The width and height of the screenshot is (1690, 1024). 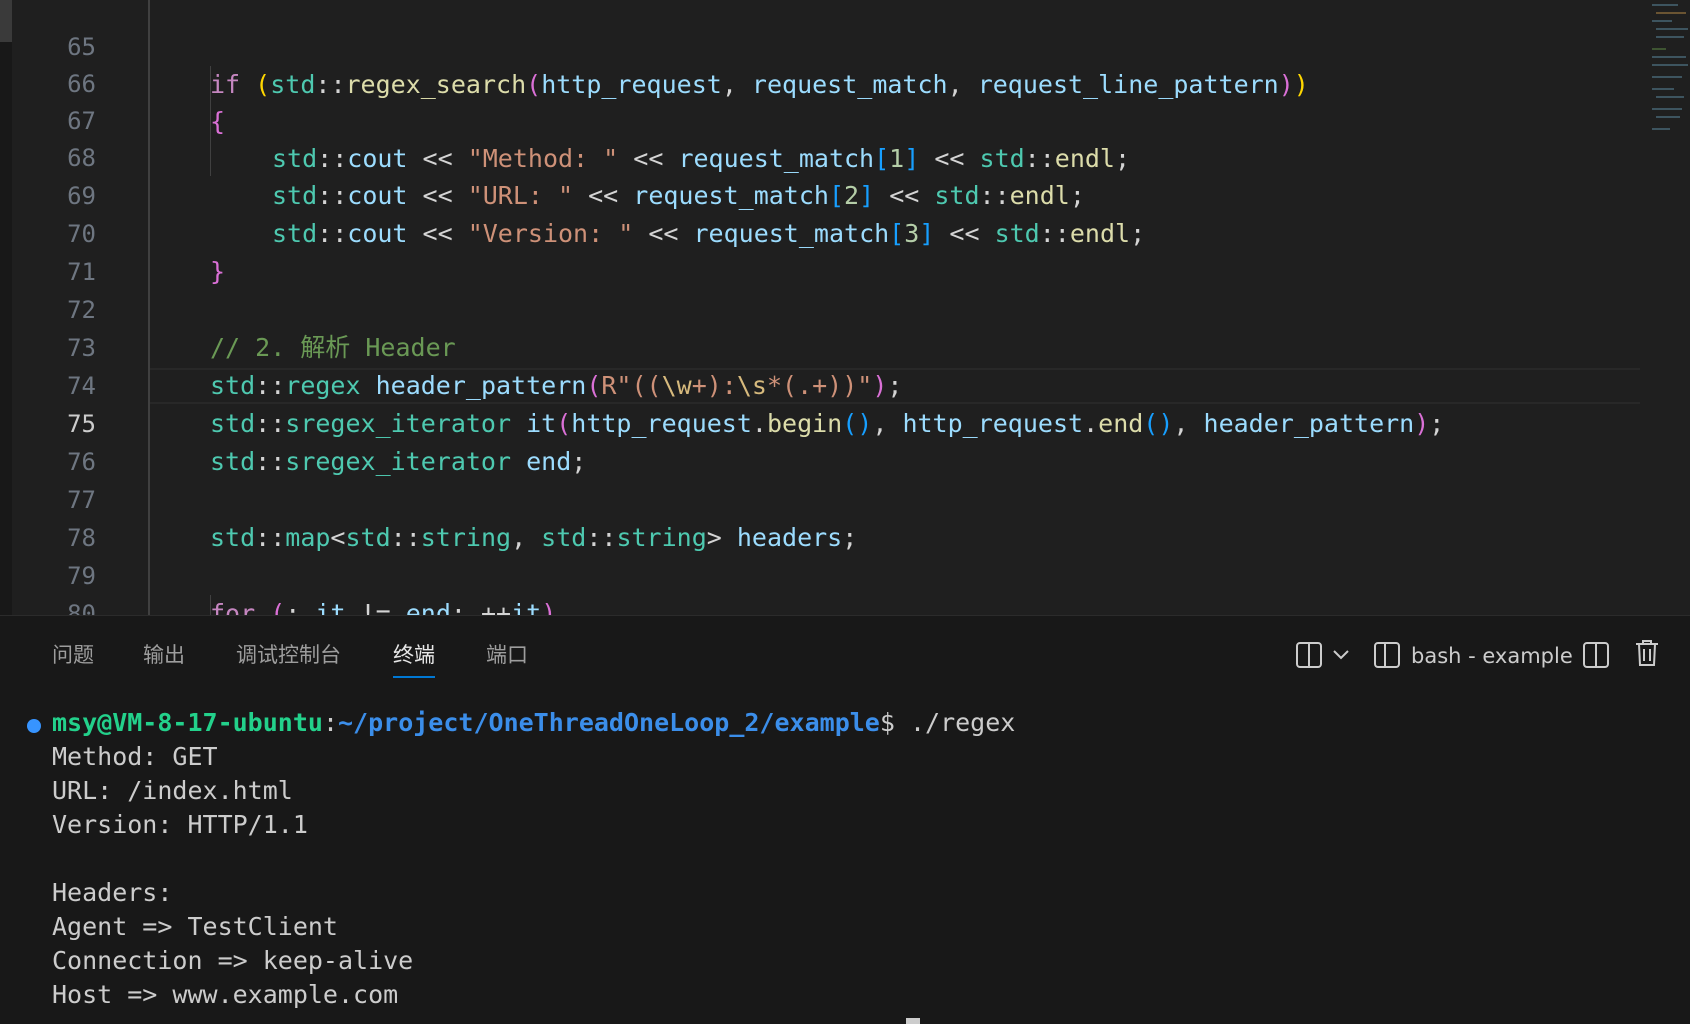 I want to click on code-line: 71, so click(x=820, y=250).